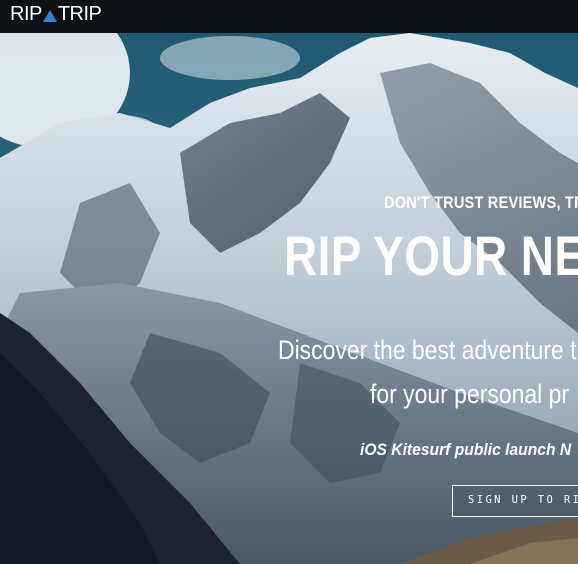  Describe the element at coordinates (481, 202) in the screenshot. I see `hero-kicker: DON'T TRUST REVIEWS, TR` at that location.